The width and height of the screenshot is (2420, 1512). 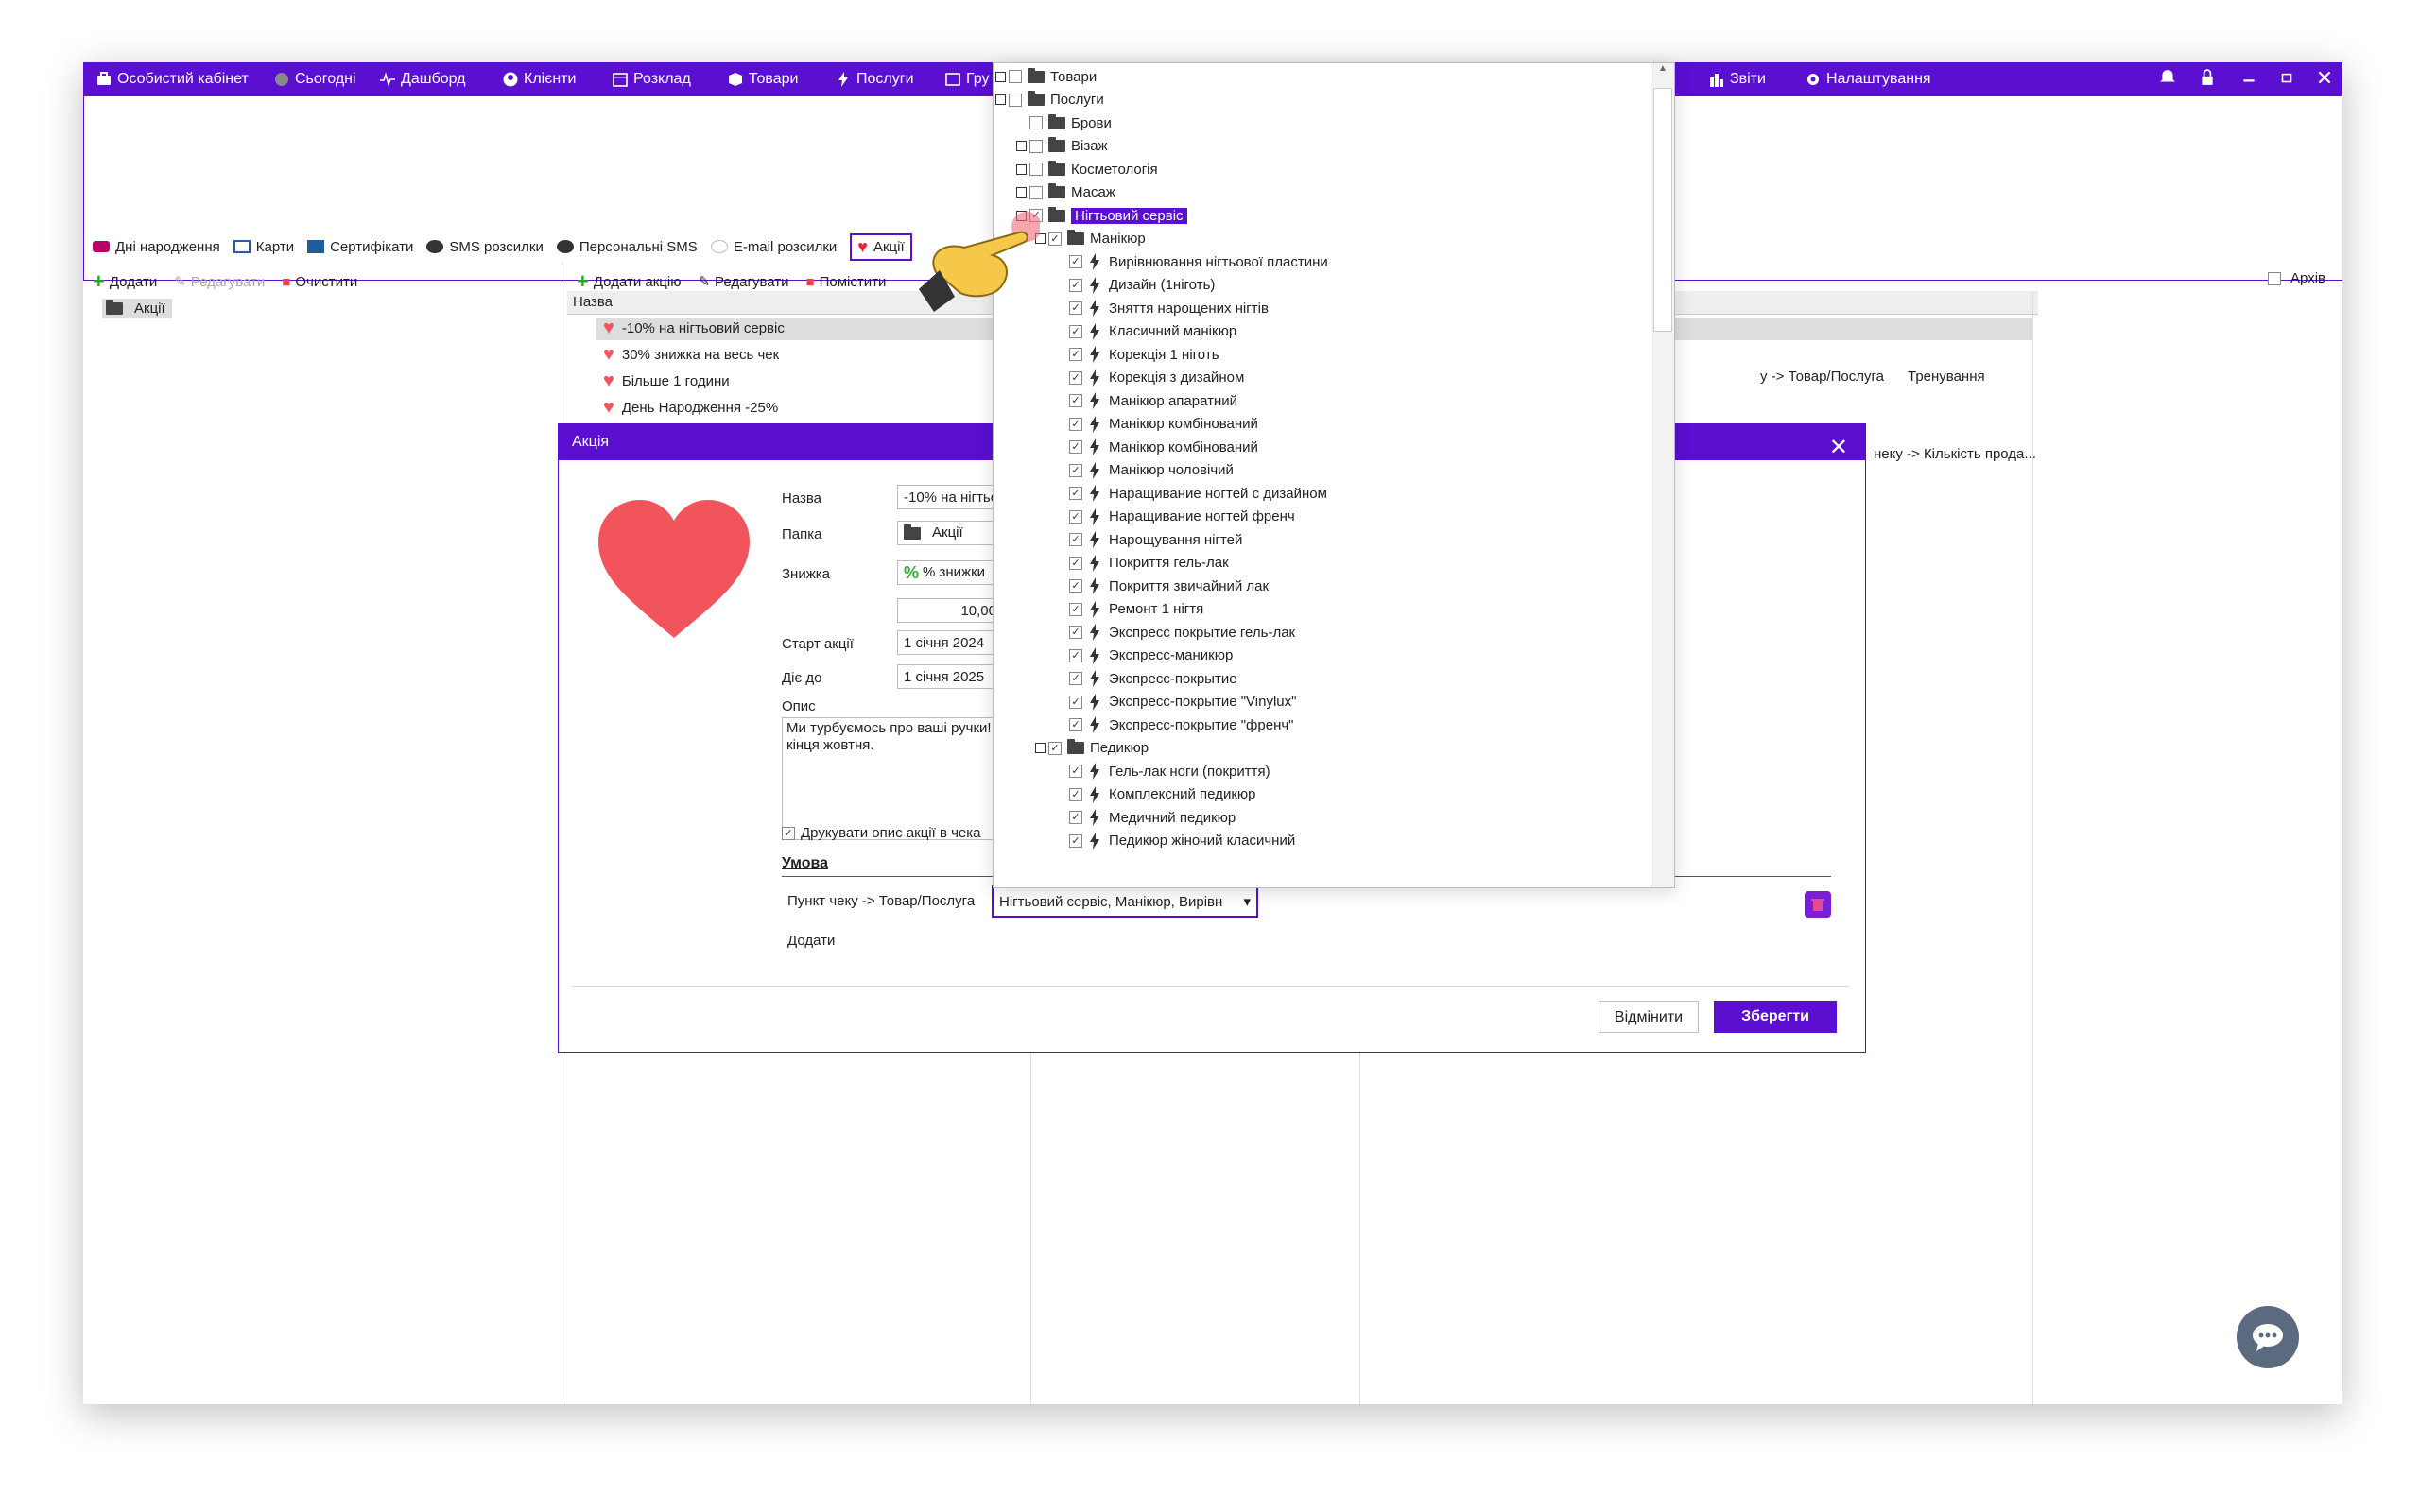 I want to click on nav-goods: Товари, so click(x=763, y=79).